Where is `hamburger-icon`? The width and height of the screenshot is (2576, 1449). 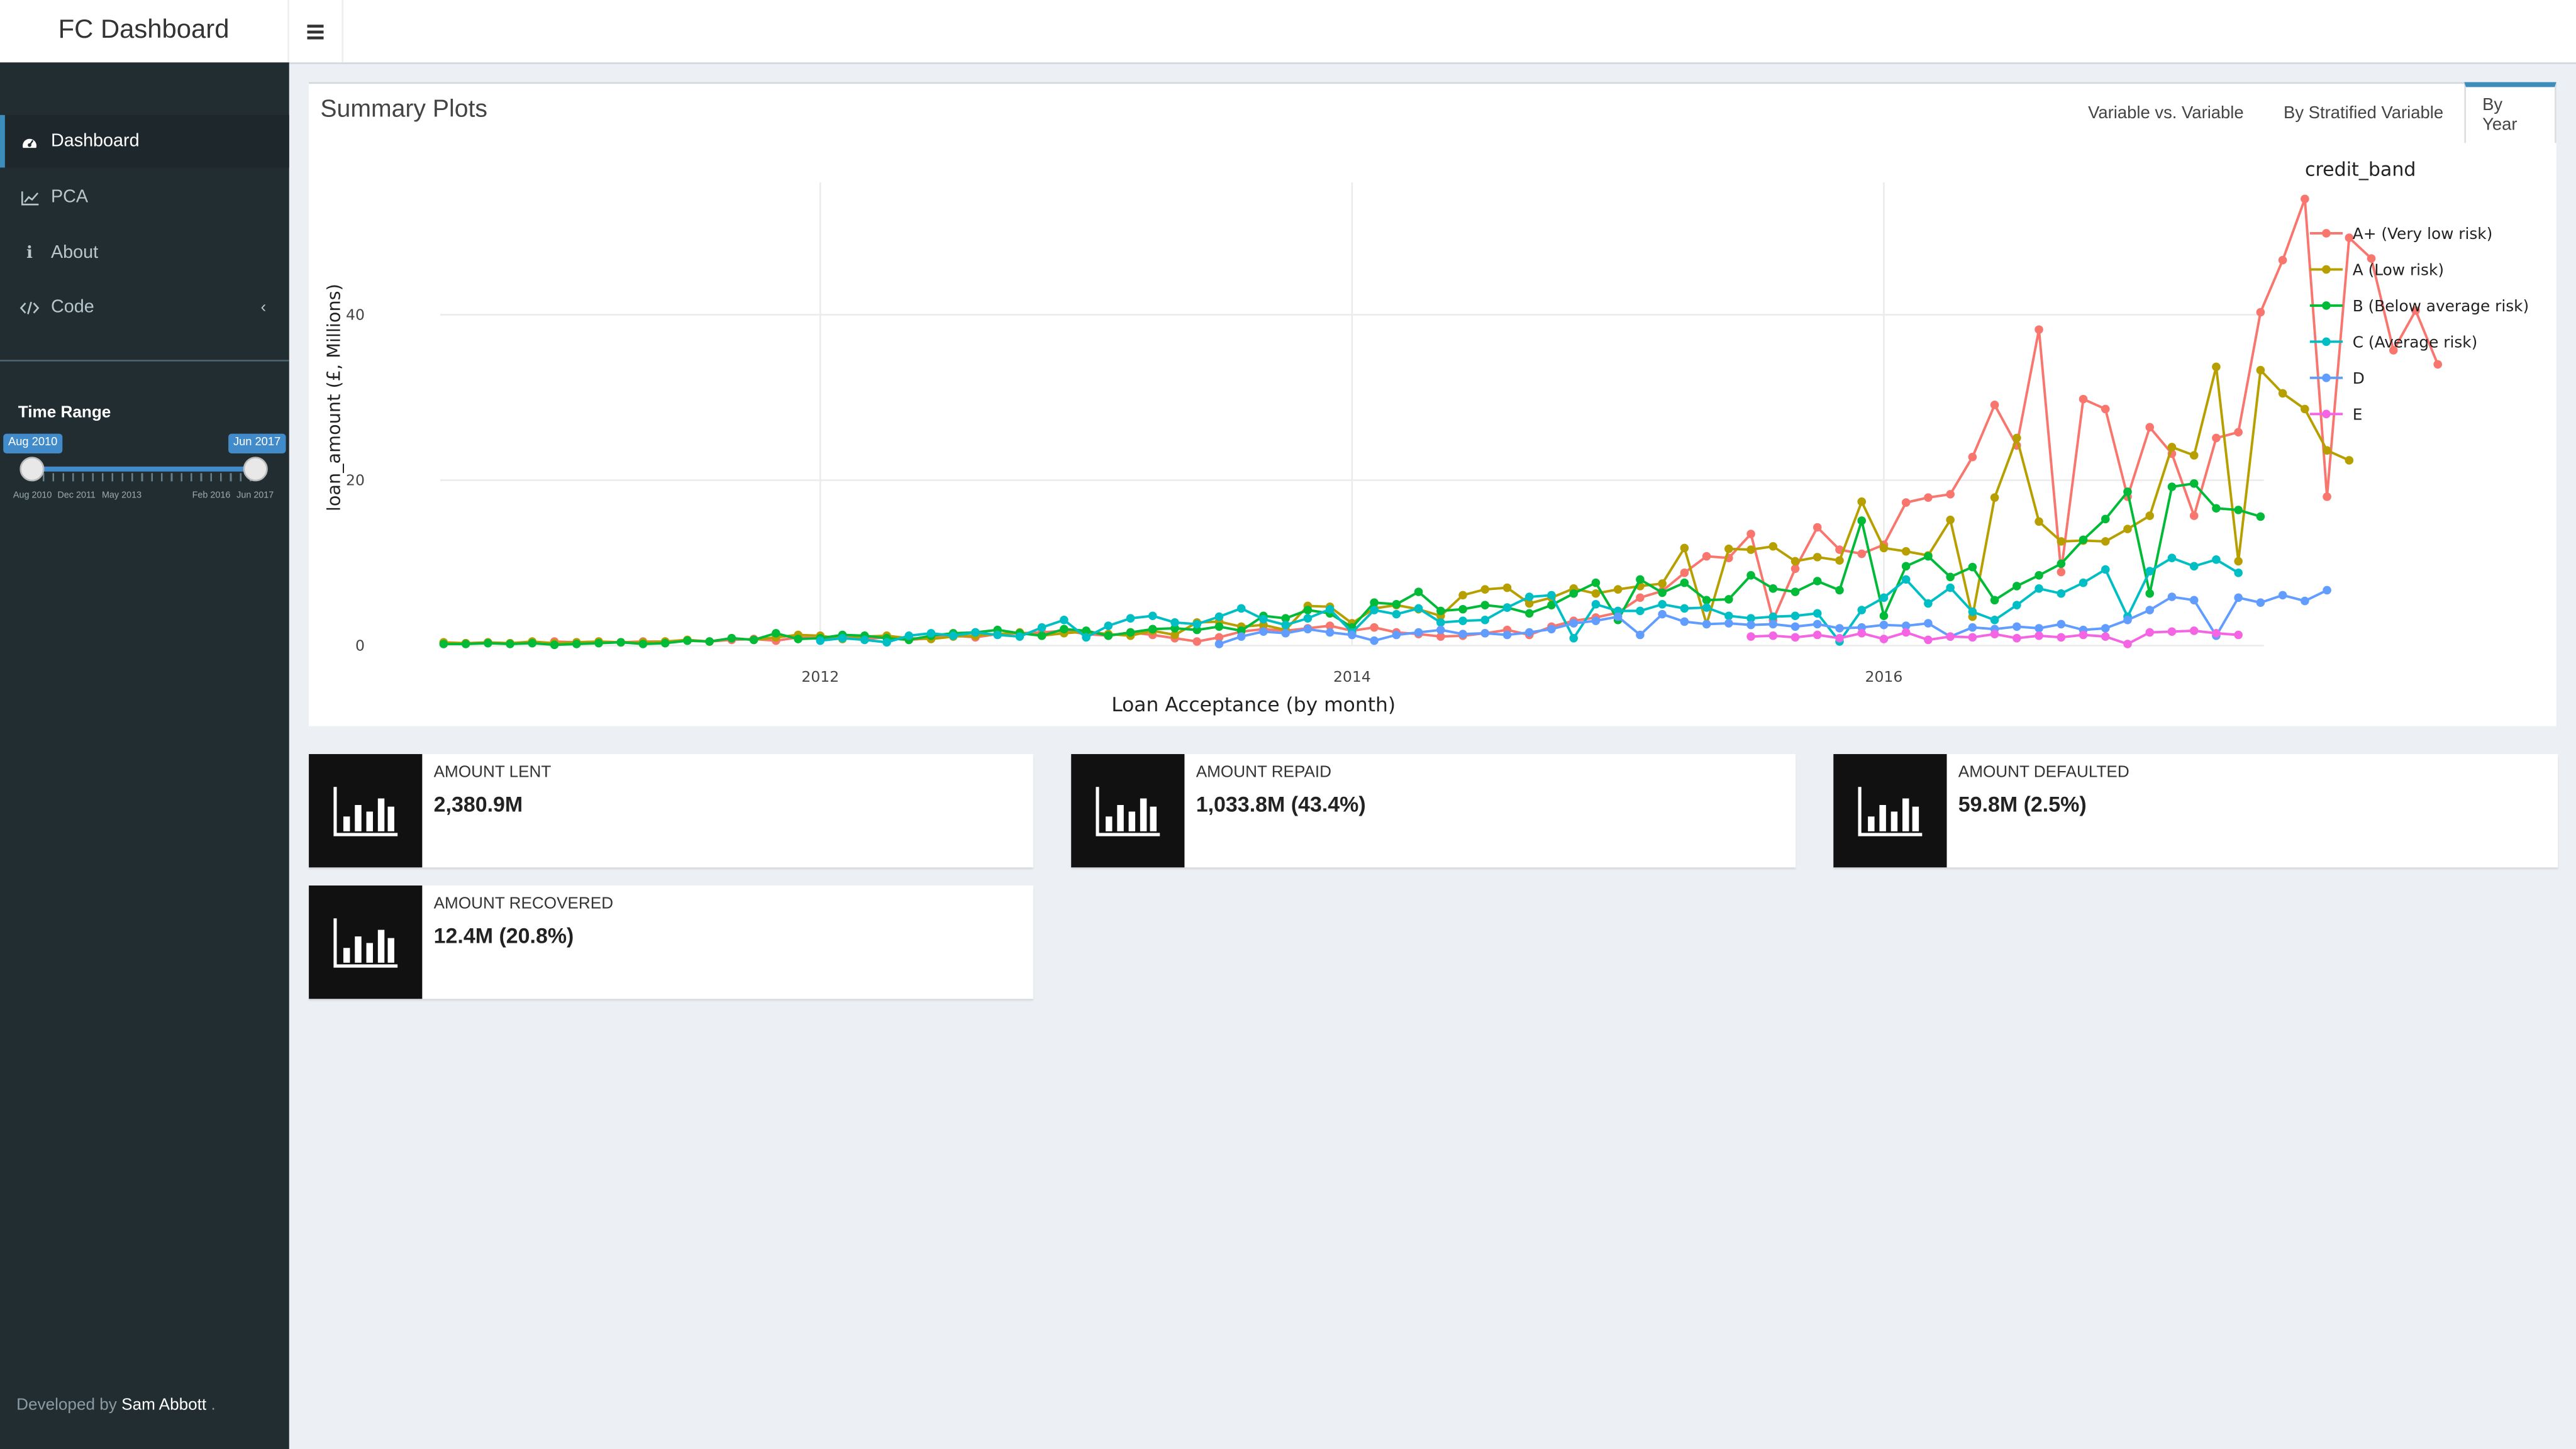 hamburger-icon is located at coordinates (315, 31).